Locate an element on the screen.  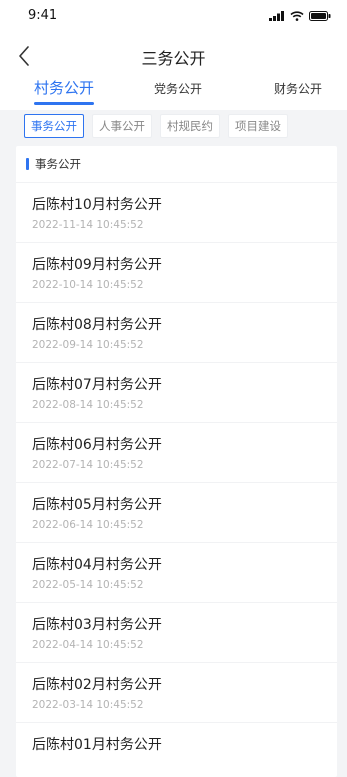
subtab-projects: 项目建设 is located at coordinates (258, 126).